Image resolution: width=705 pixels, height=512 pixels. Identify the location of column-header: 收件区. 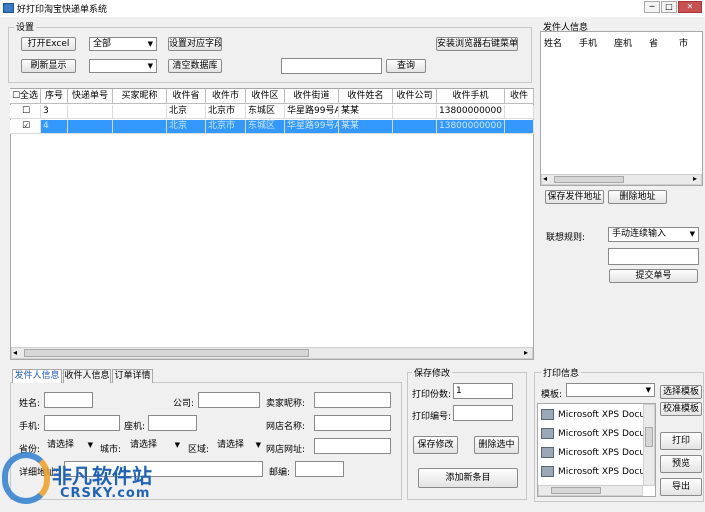
(265, 96).